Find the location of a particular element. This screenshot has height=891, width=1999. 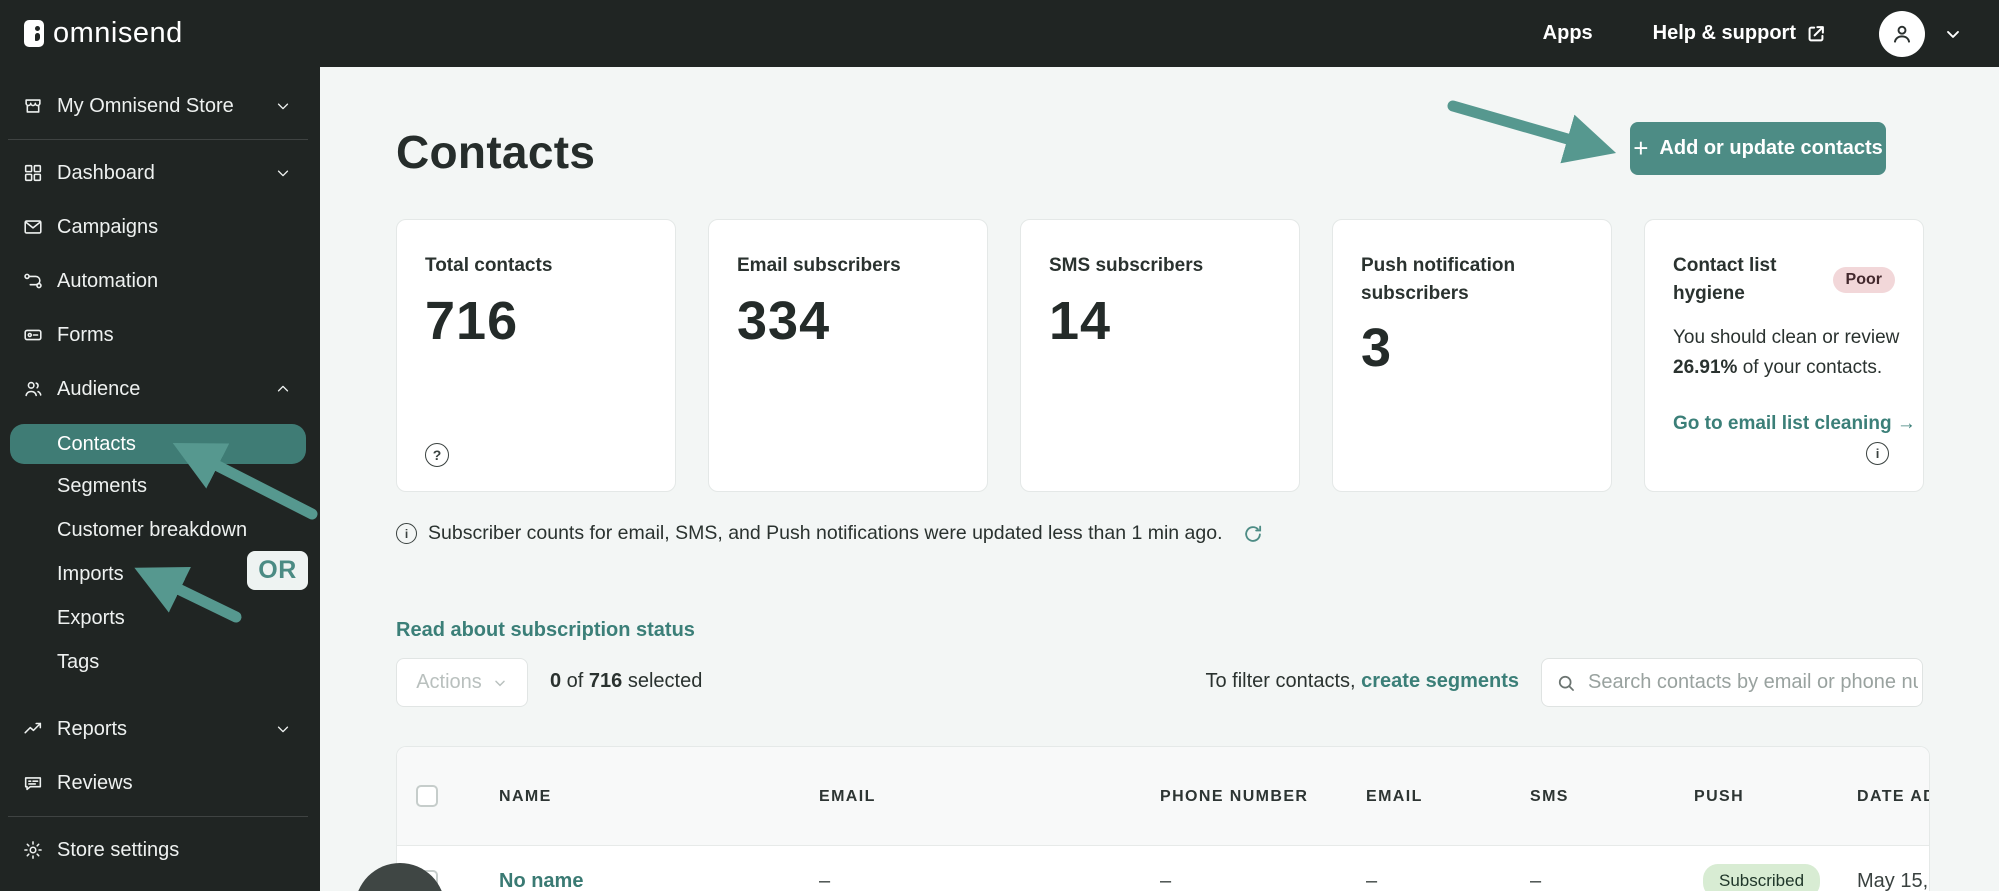

gear-icon is located at coordinates (33, 850).